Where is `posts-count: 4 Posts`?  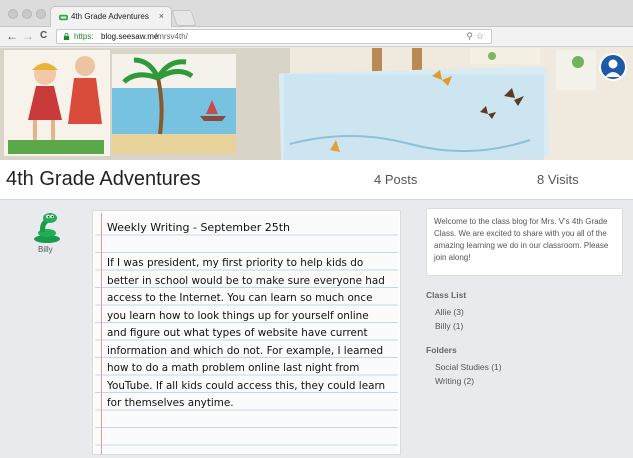 posts-count: 4 Posts is located at coordinates (395, 179).